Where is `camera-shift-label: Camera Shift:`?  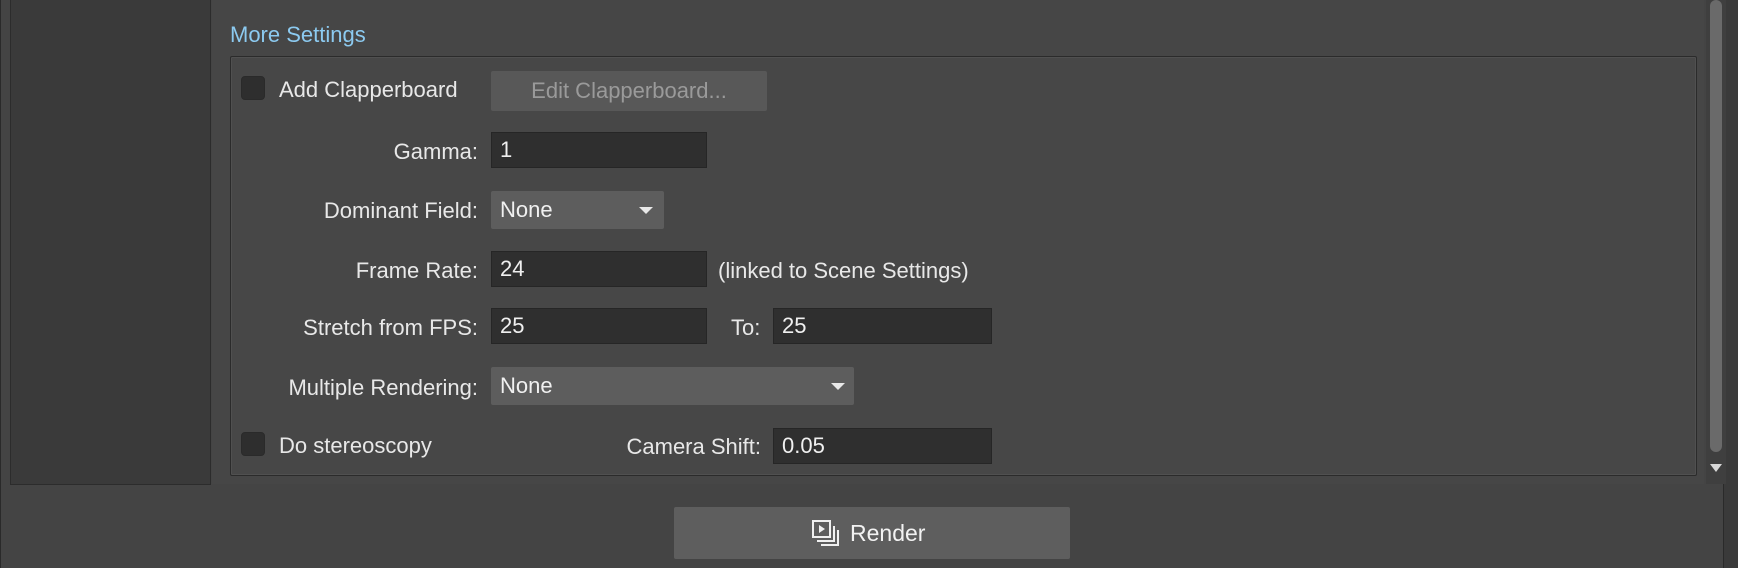
camera-shift-label: Camera Shift: is located at coordinates (694, 446).